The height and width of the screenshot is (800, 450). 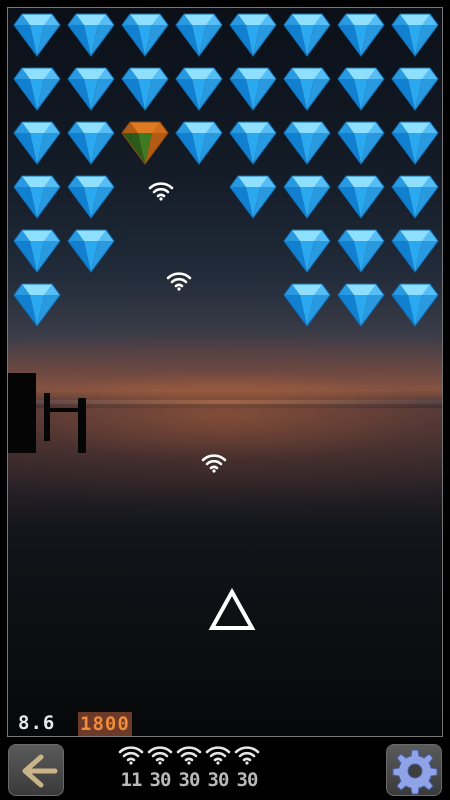 I want to click on gear-icon, so click(x=415, y=772).